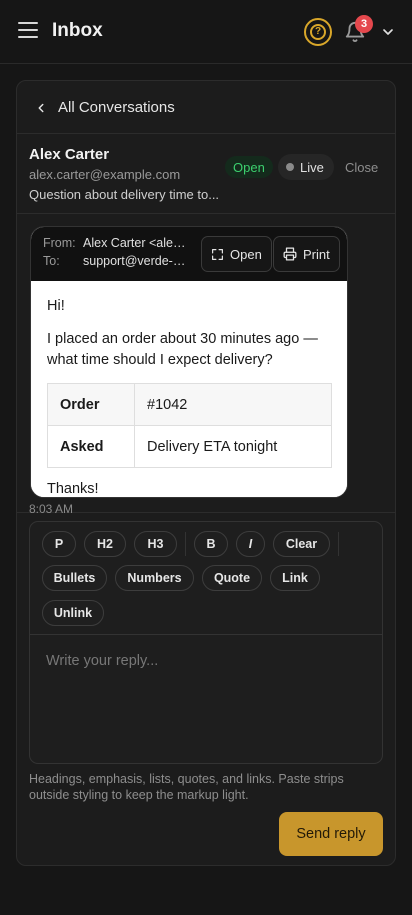  What do you see at coordinates (246, 254) in the screenshot?
I see `open-label: Open` at bounding box center [246, 254].